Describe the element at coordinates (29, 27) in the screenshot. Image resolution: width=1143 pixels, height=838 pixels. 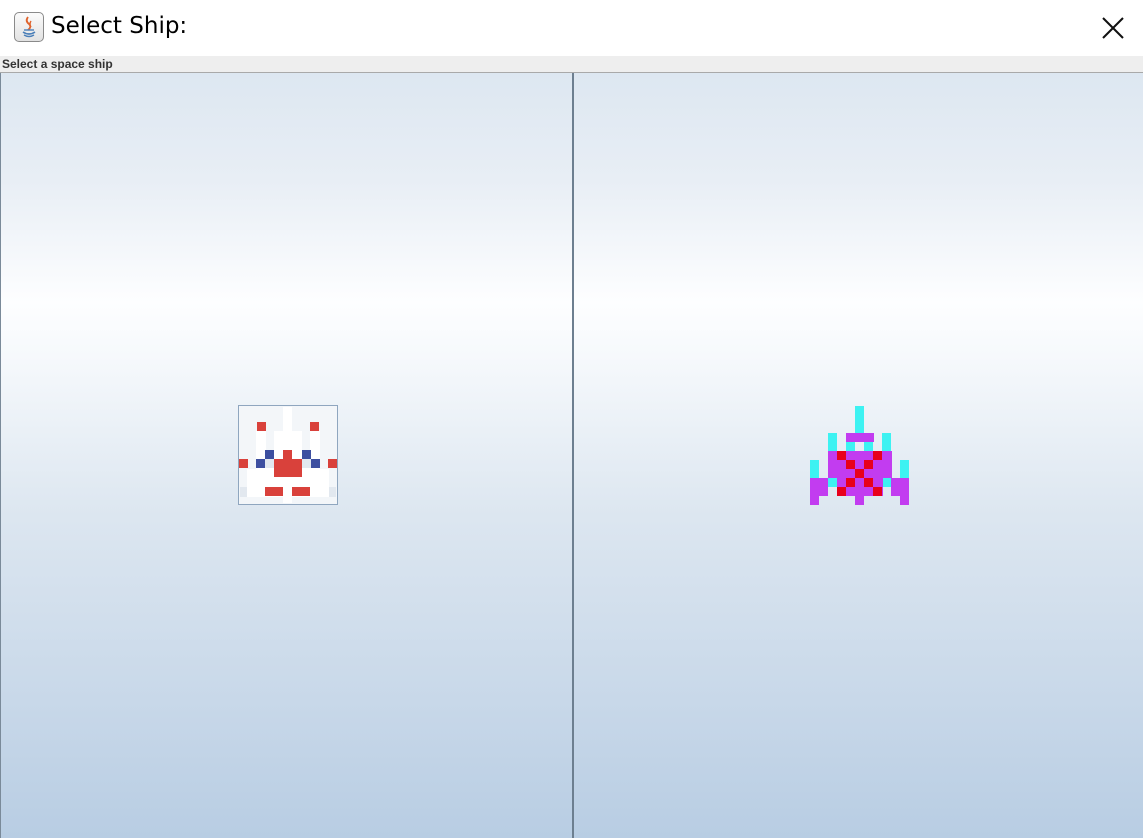
I see `java-icon` at that location.